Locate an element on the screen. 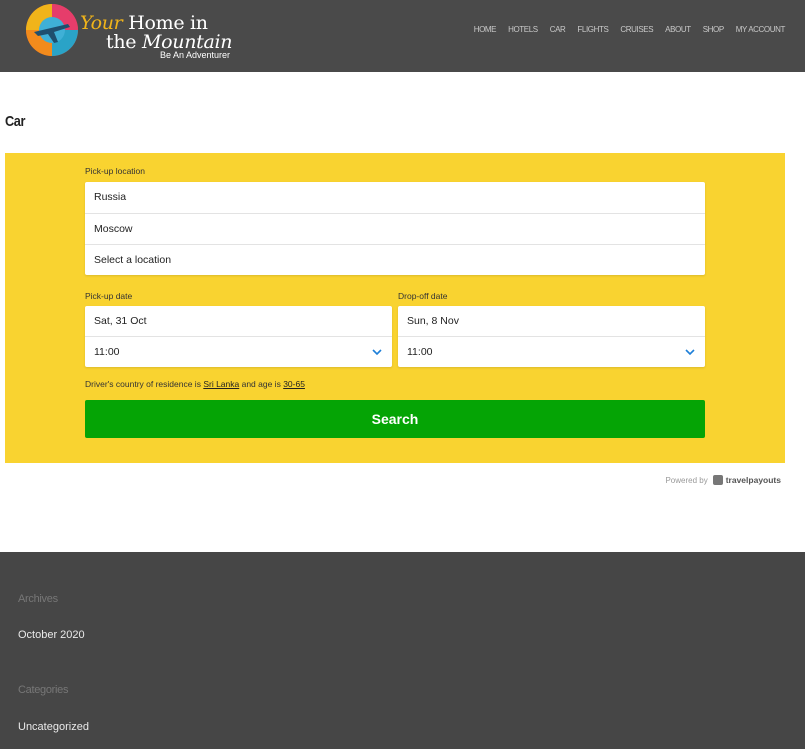 Image resolution: width=805 pixels, height=749 pixels. nav-shop: SHOP is located at coordinates (713, 29).